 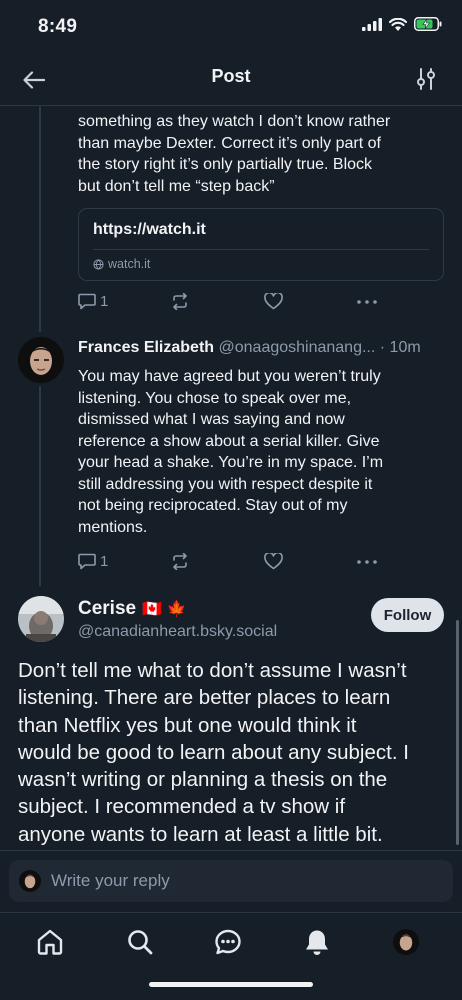 What do you see at coordinates (231, 984) in the screenshot?
I see `home-indicator` at bounding box center [231, 984].